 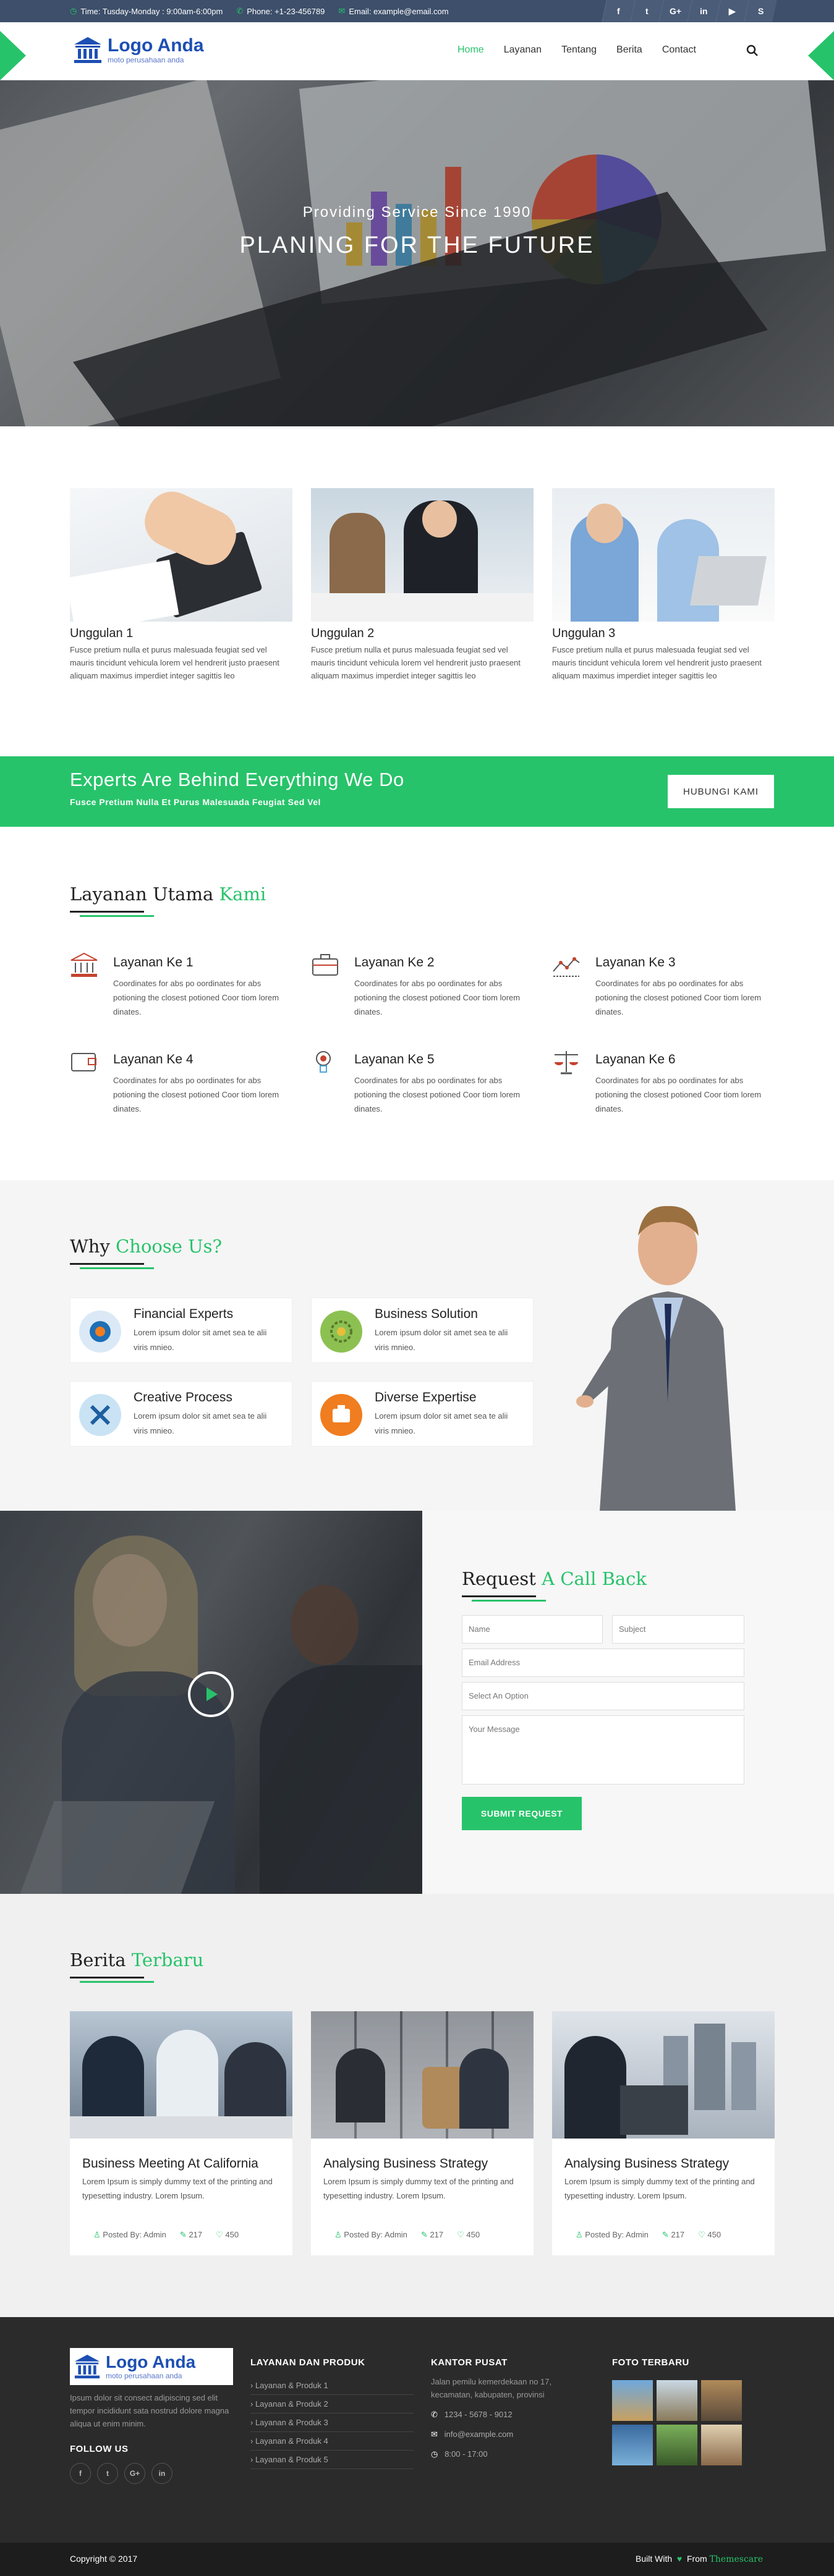 I want to click on hero-subtitle: Providing Service Since 1990, so click(x=417, y=212).